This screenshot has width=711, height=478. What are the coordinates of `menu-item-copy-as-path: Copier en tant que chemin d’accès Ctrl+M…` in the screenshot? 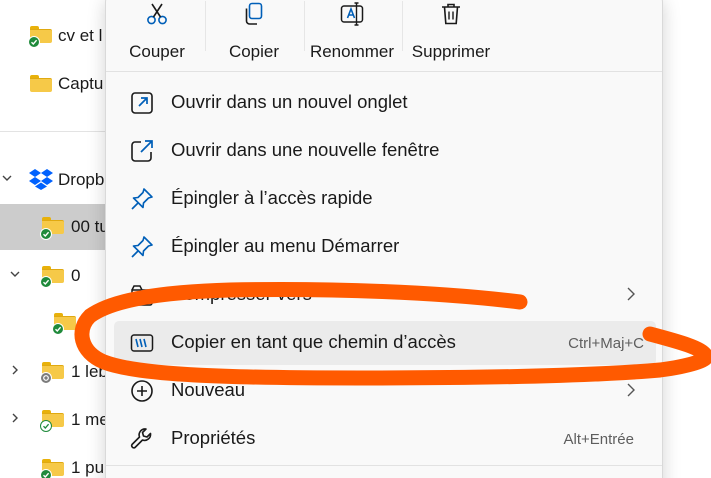 It's located at (385, 343).